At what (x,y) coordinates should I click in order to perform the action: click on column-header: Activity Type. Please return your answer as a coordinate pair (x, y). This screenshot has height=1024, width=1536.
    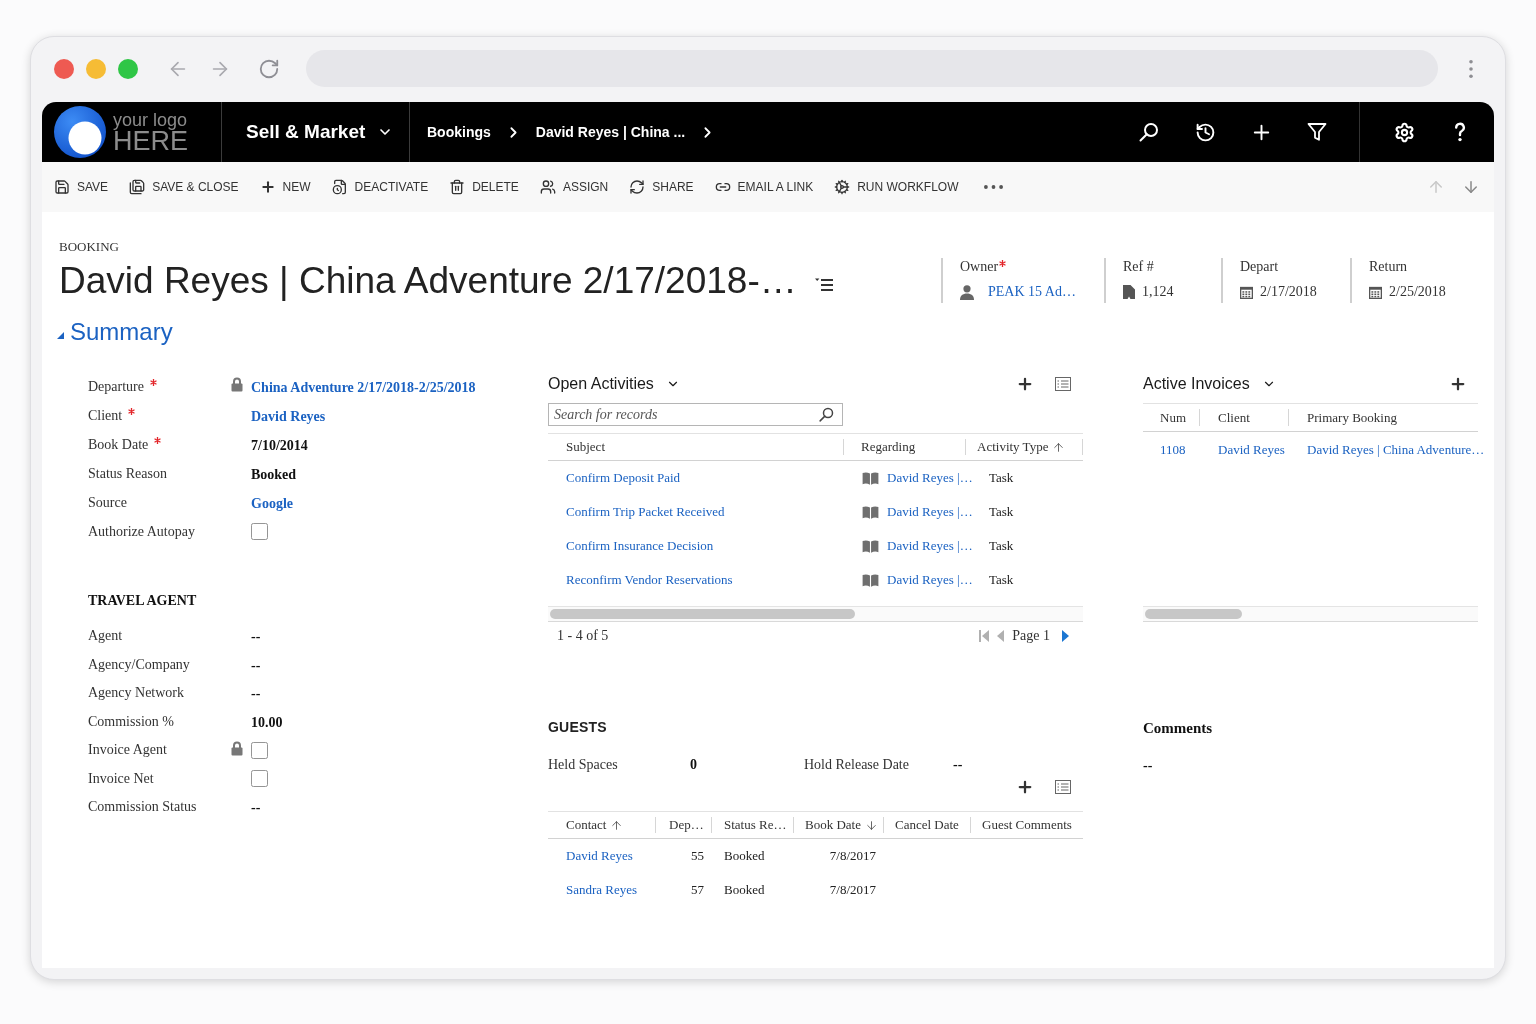
    Looking at the image, I should click on (1021, 447).